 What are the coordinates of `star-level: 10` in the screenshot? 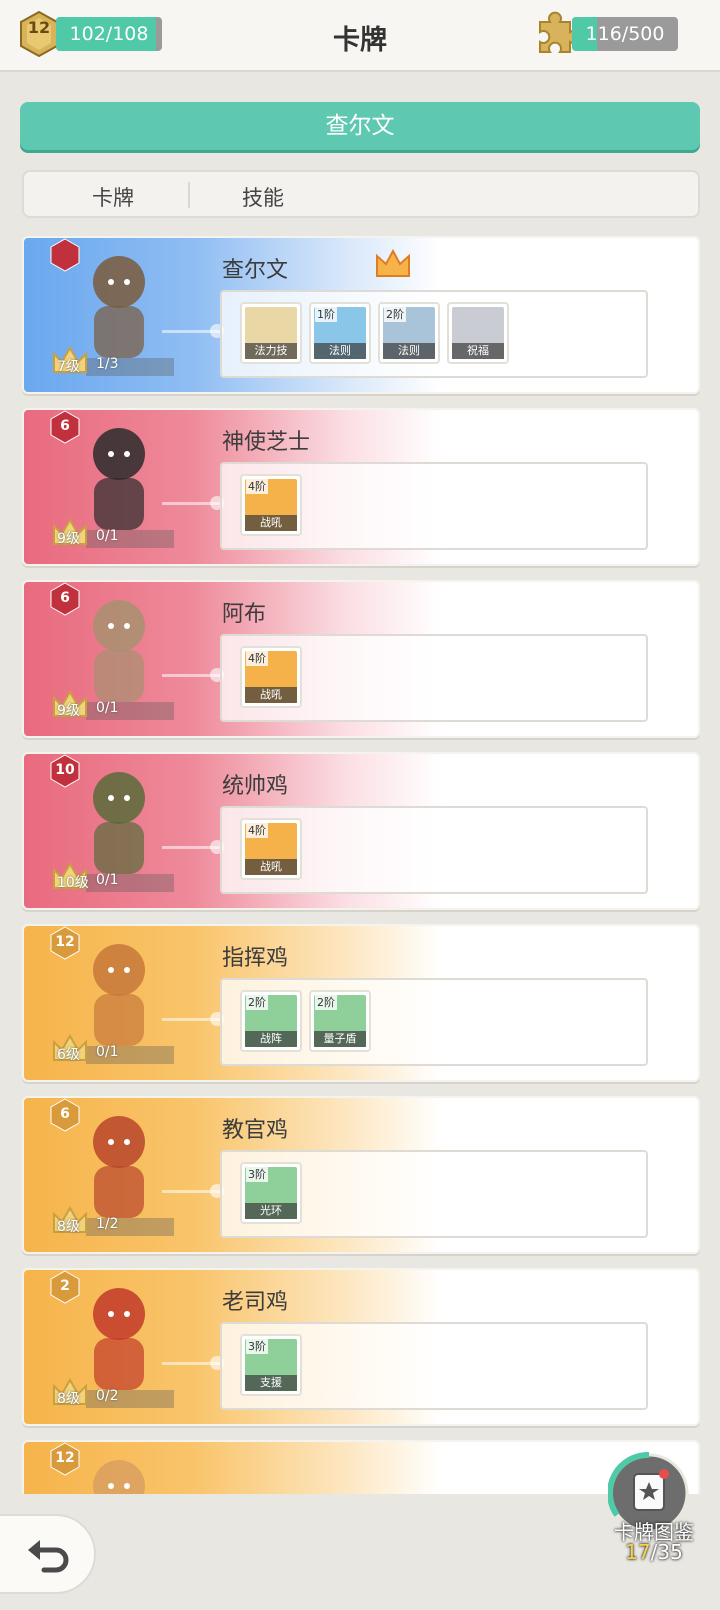 It's located at (65, 770).